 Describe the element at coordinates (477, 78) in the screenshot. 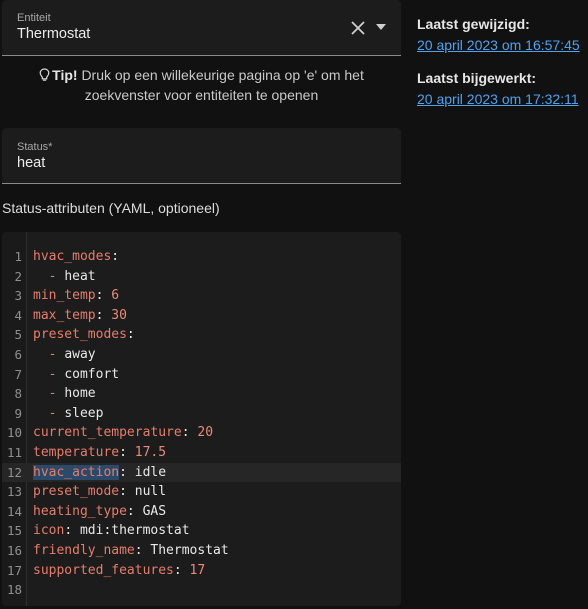

I see `last-updated-label: Laatst bijgewerkt:` at that location.